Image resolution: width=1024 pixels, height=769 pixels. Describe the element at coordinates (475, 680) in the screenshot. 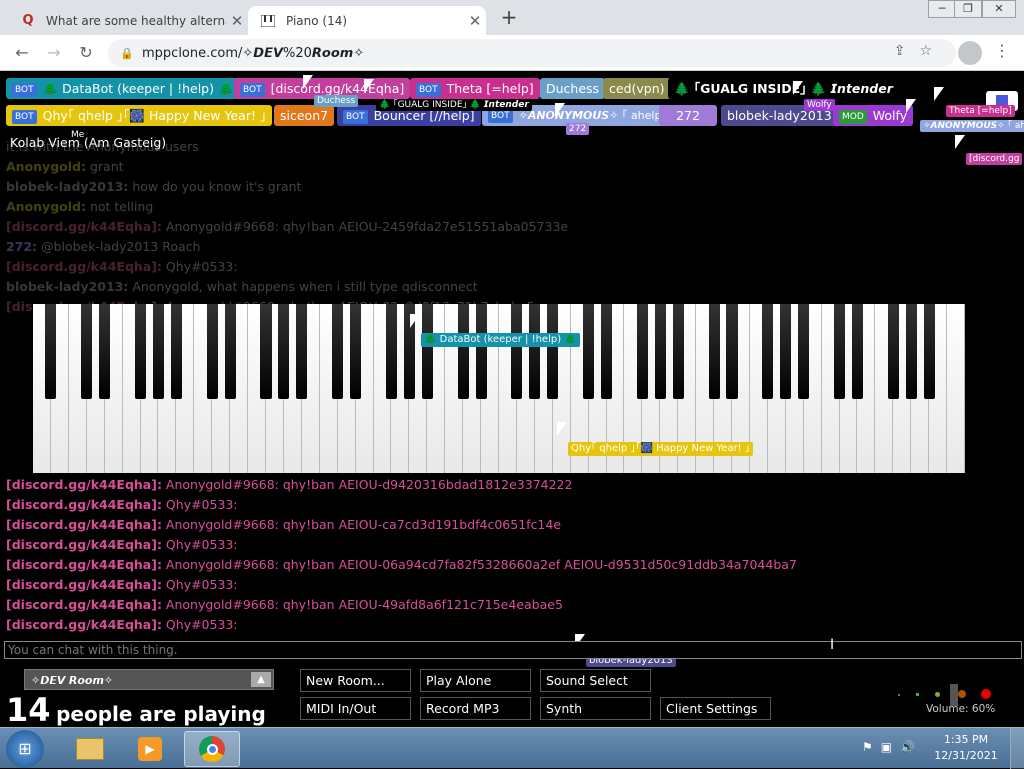

I see `play-alone-button: Play Alone` at that location.